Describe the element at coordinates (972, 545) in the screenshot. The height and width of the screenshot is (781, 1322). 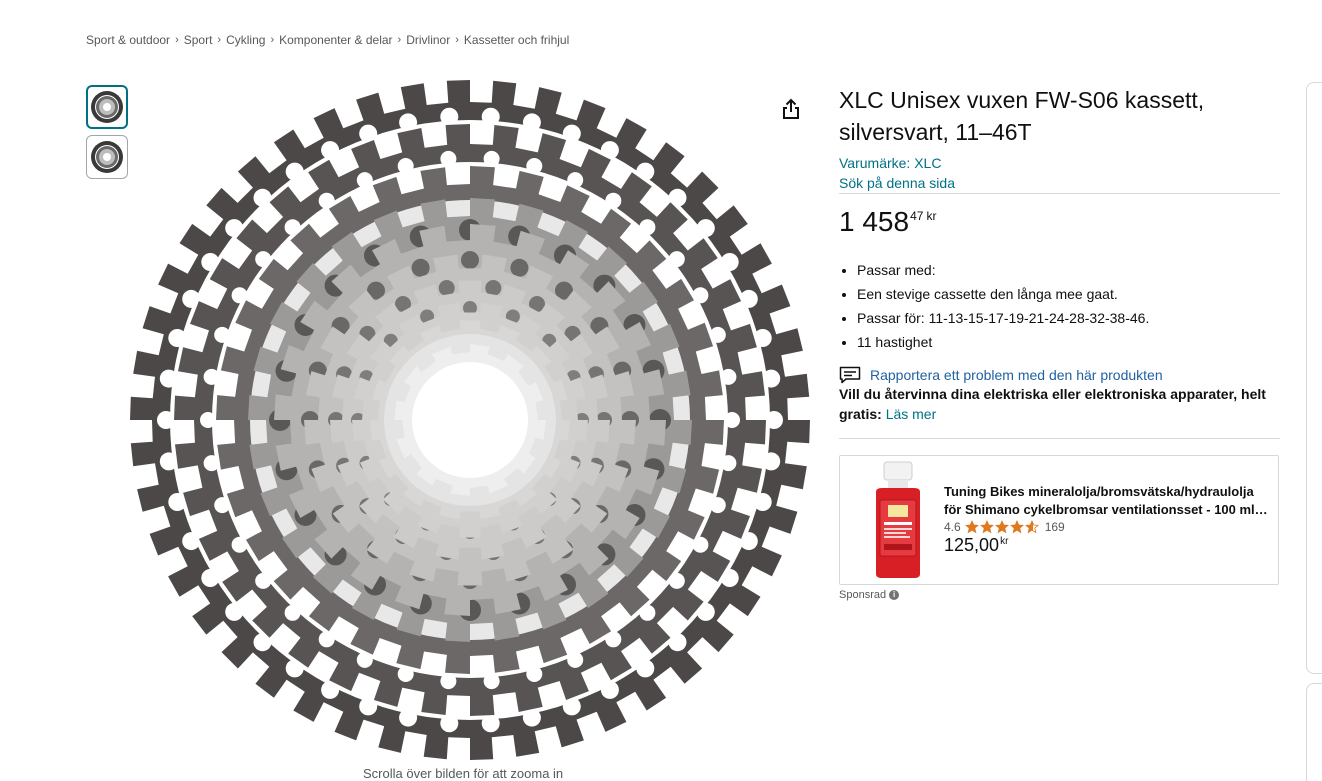
I see `sponsored-price-whole: 125,00` at that location.